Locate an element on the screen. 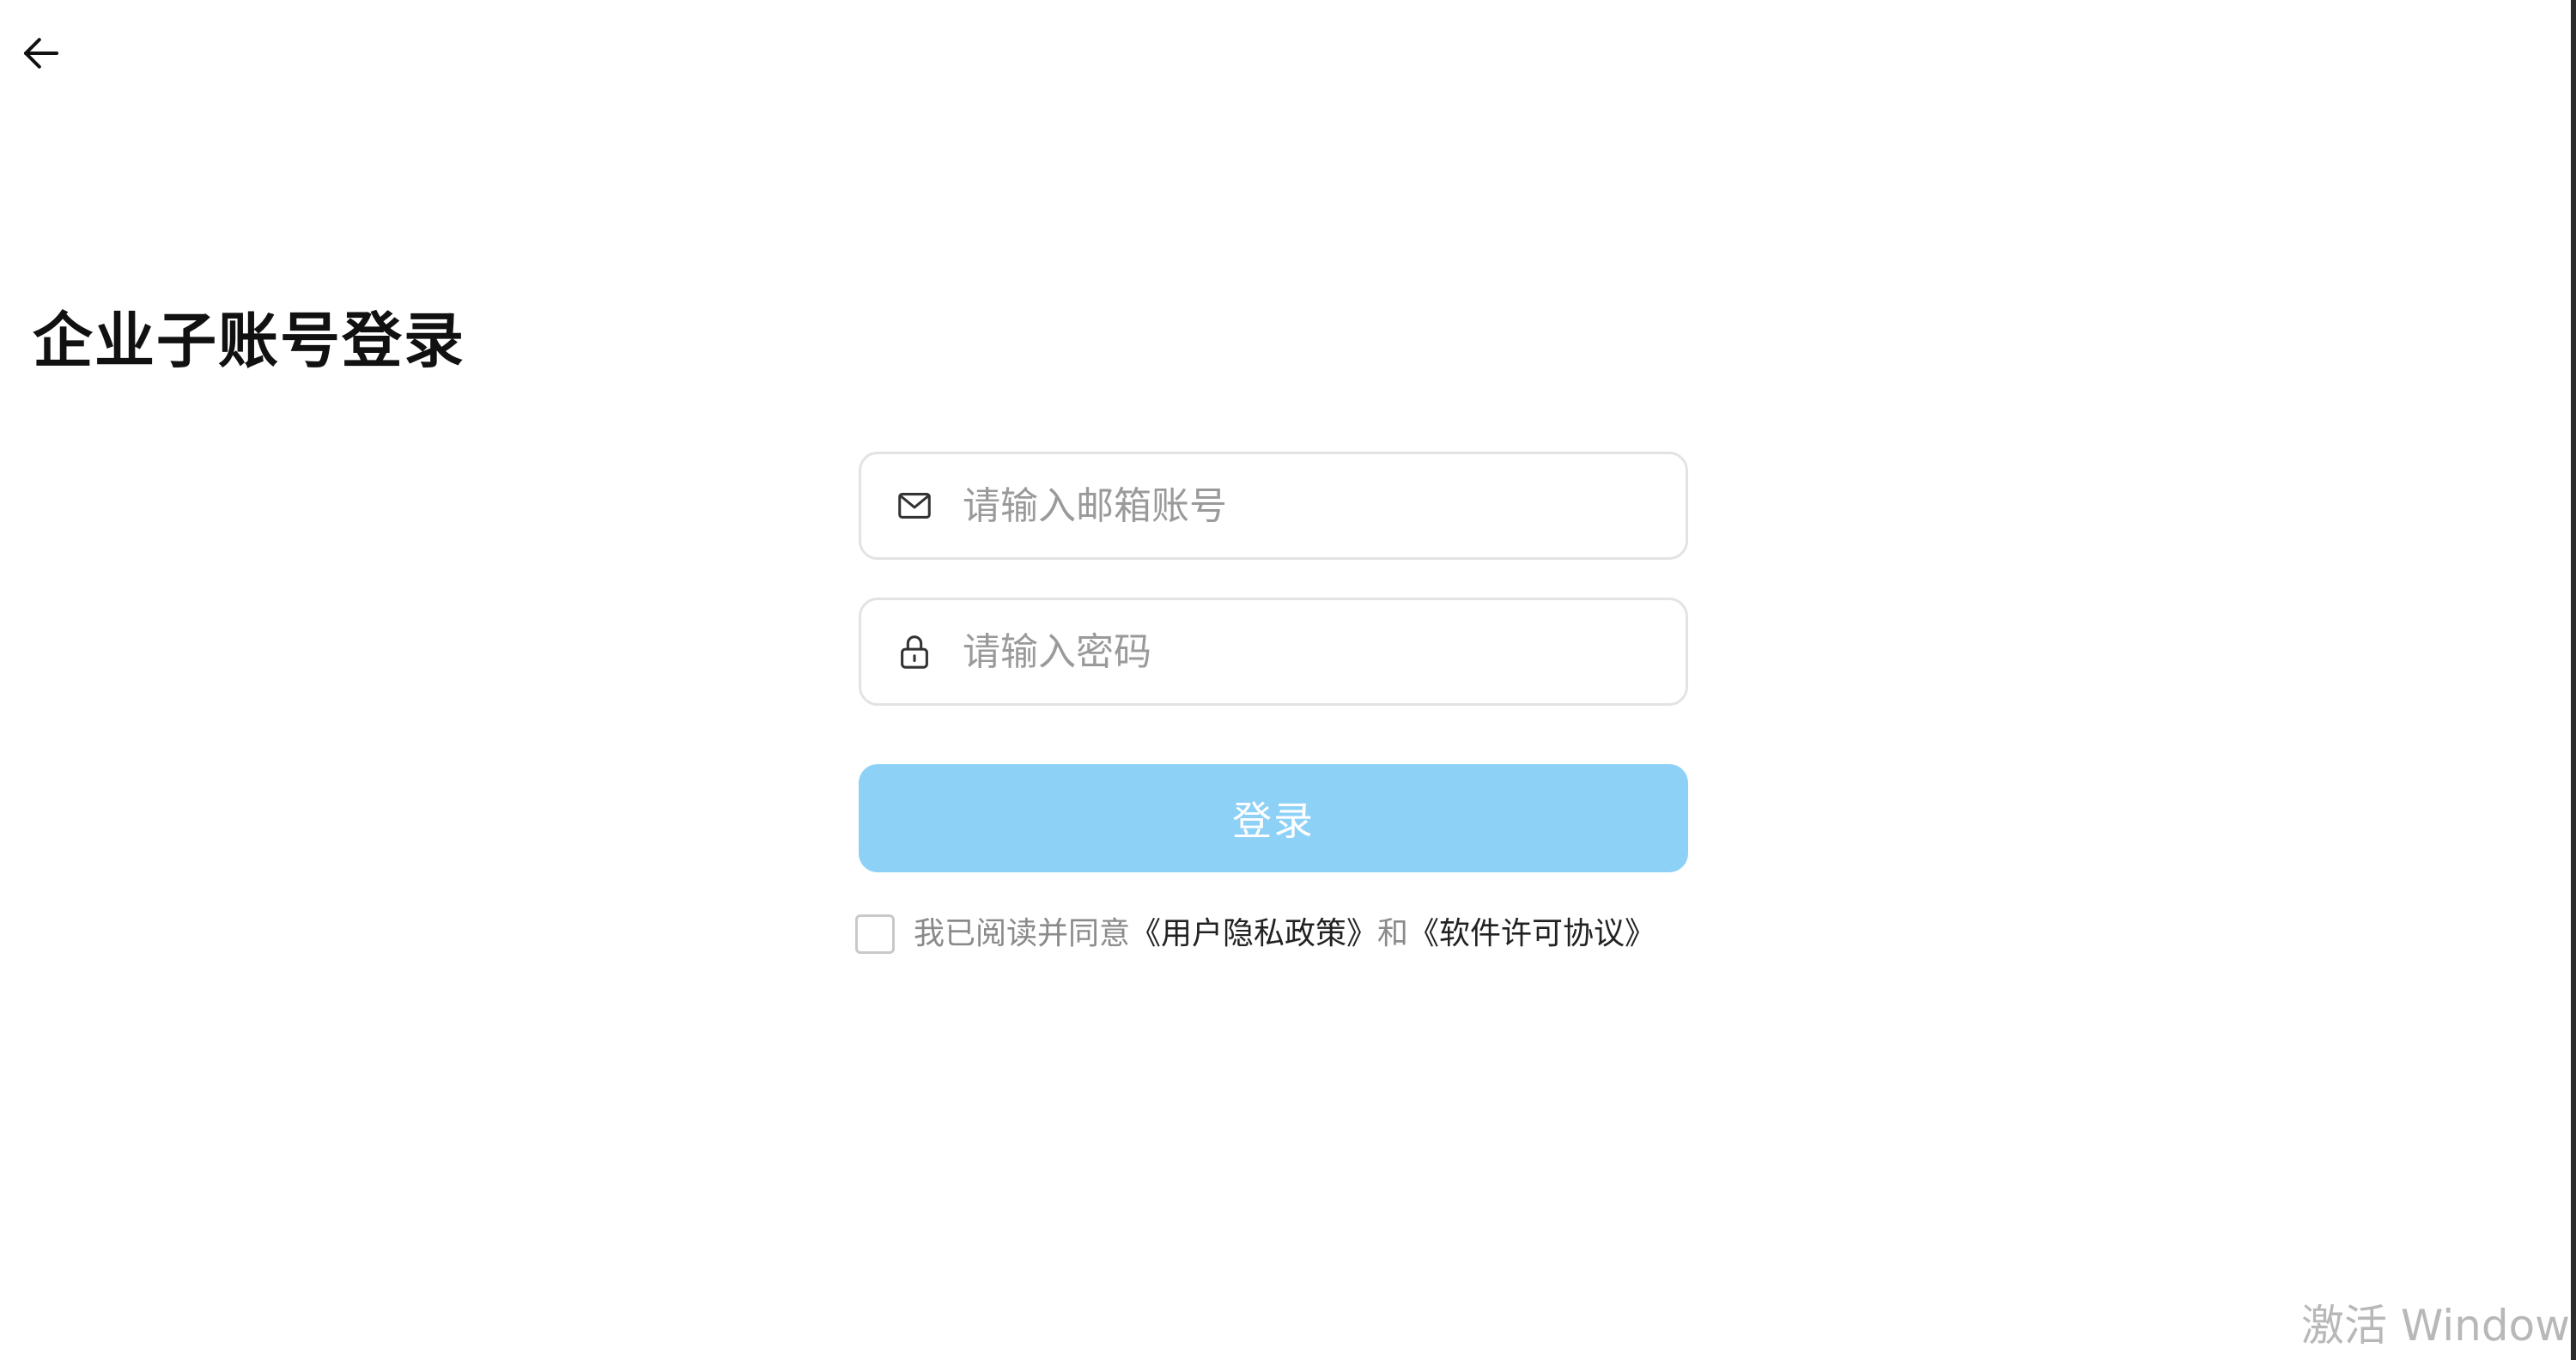 Image resolution: width=2576 pixels, height=1360 pixels. password-field is located at coordinates (1273, 652).